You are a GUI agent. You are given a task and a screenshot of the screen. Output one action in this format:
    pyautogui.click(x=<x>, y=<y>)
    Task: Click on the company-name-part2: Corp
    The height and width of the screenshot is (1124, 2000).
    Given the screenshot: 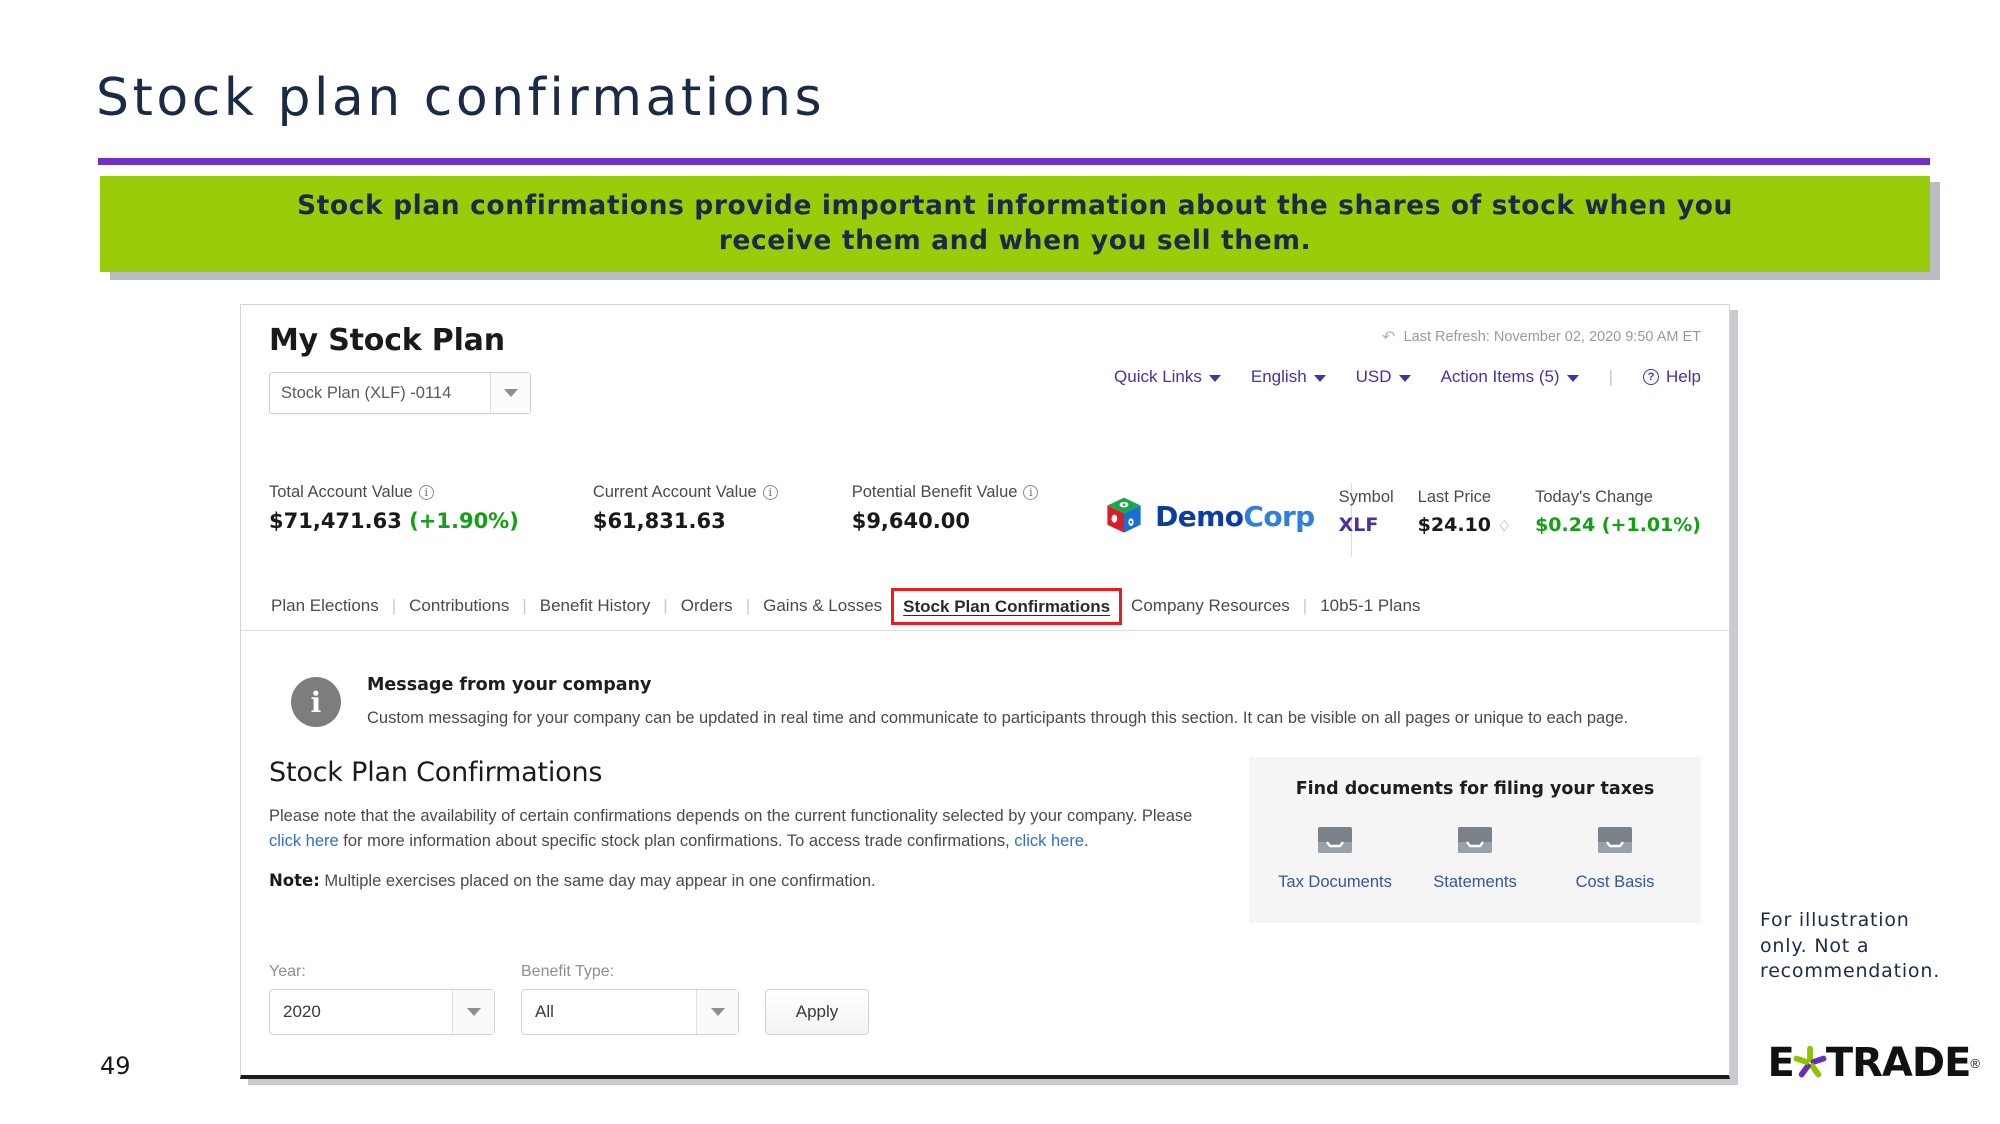 What is the action you would take?
    pyautogui.click(x=1279, y=516)
    